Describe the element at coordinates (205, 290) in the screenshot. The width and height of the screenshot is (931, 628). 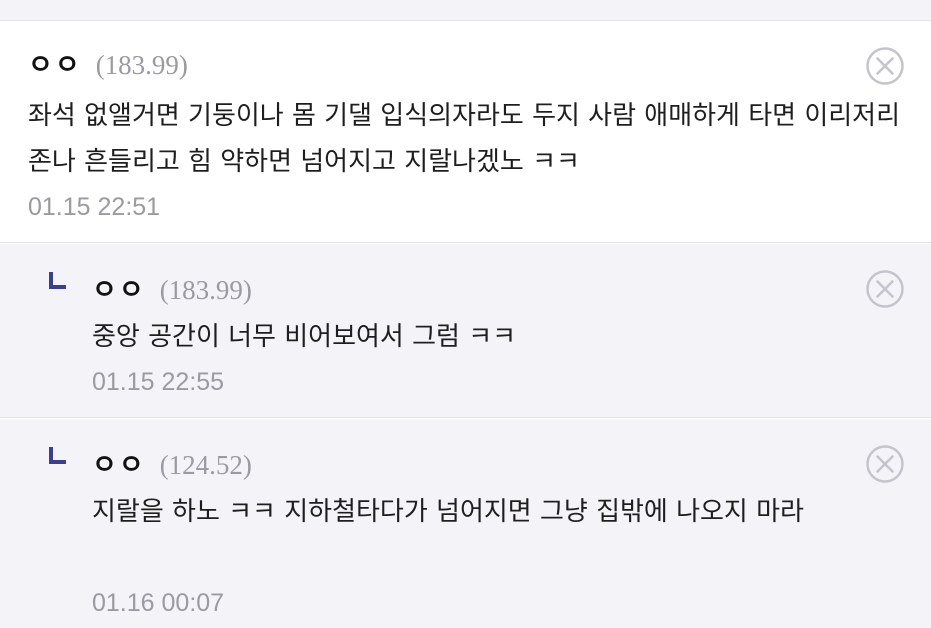
I see `reply-ip: (183.99)` at that location.